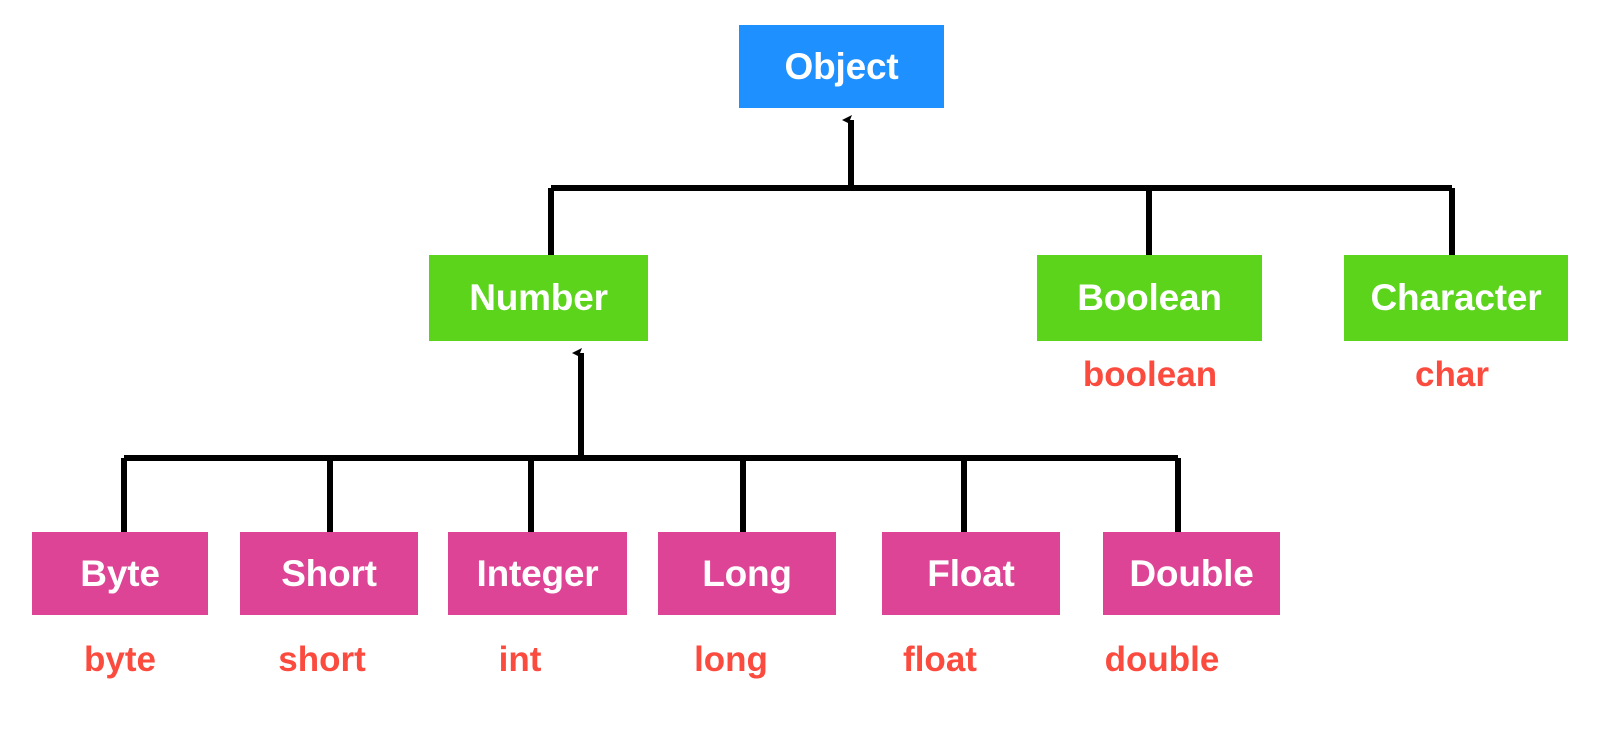  I want to click on node-short: Short, so click(329, 573).